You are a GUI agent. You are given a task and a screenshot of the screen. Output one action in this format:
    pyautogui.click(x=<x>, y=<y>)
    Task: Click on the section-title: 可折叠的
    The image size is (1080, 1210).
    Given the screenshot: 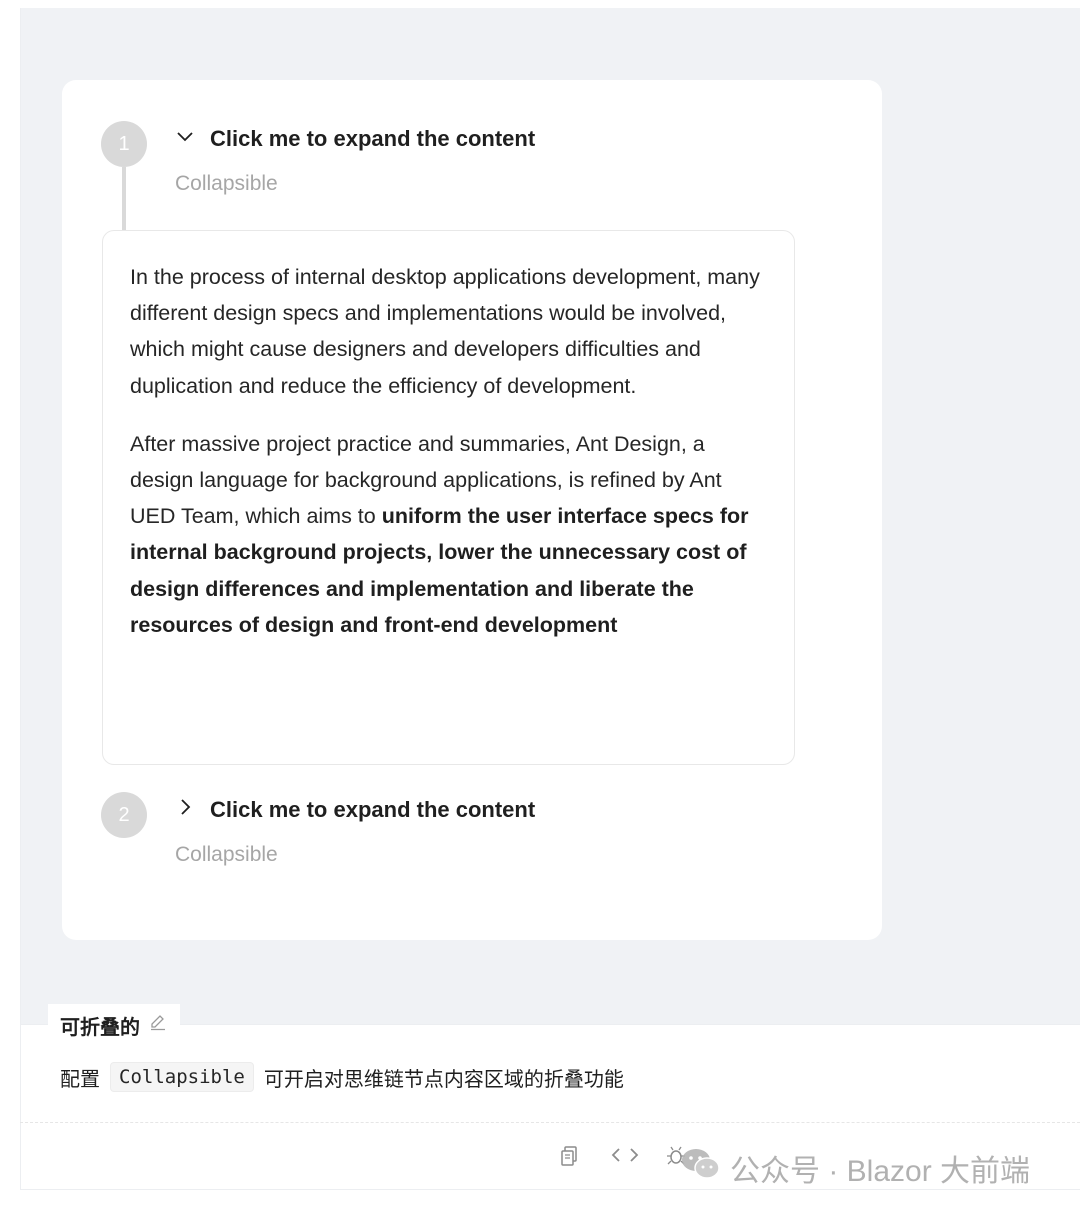 What is the action you would take?
    pyautogui.click(x=114, y=1025)
    